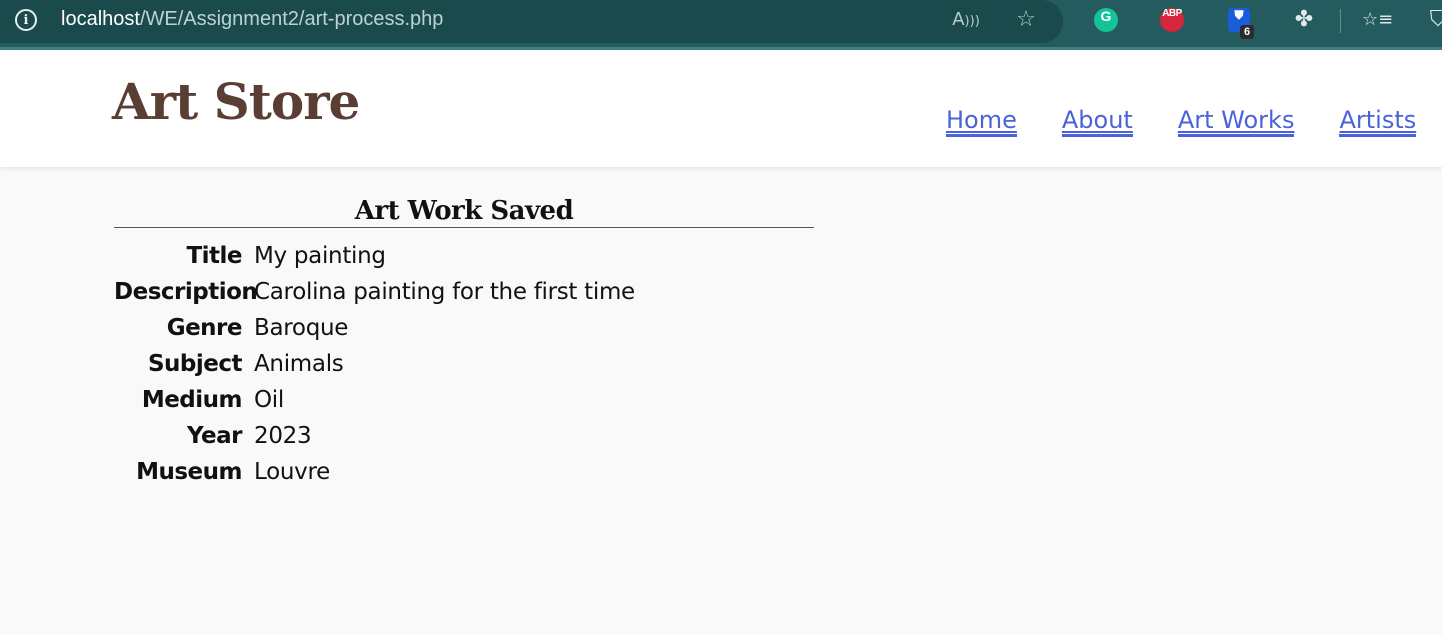  I want to click on nav-home-link: Home, so click(981, 121).